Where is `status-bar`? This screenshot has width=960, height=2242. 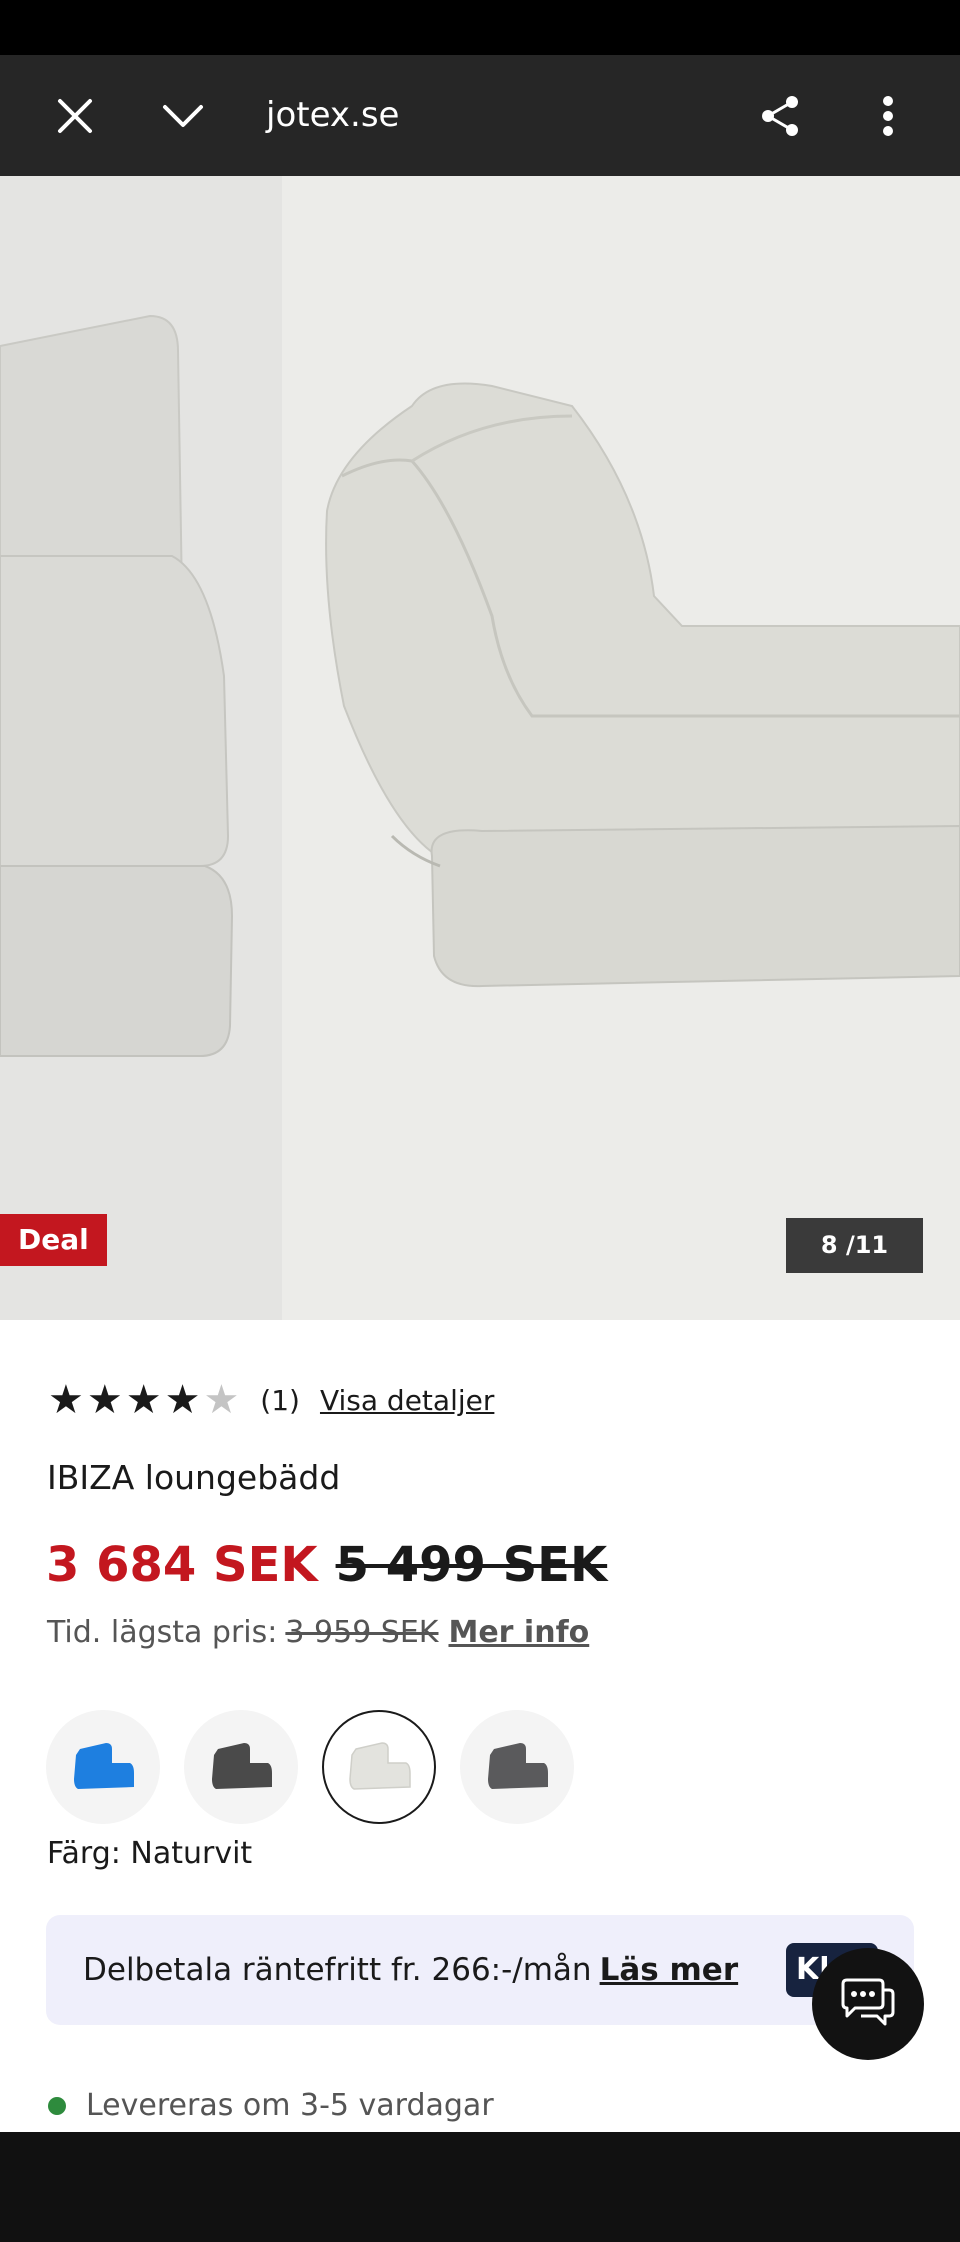 status-bar is located at coordinates (480, 27).